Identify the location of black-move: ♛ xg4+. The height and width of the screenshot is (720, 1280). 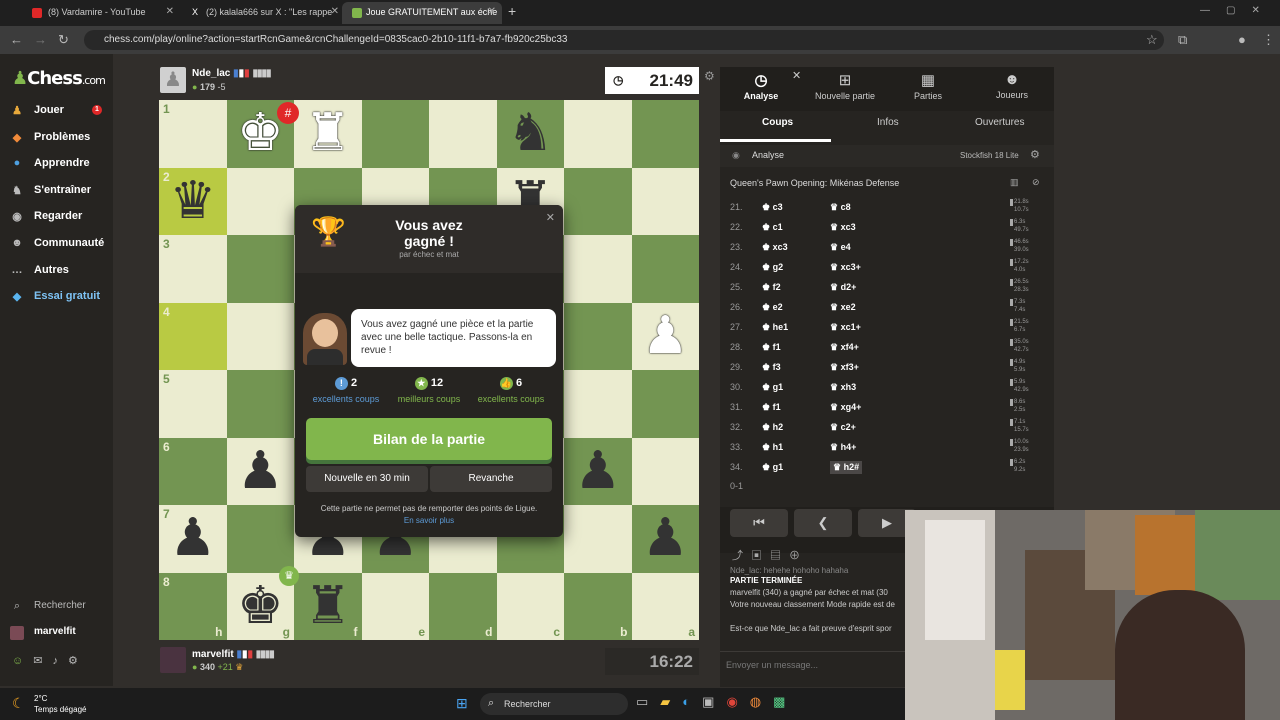
(845, 407).